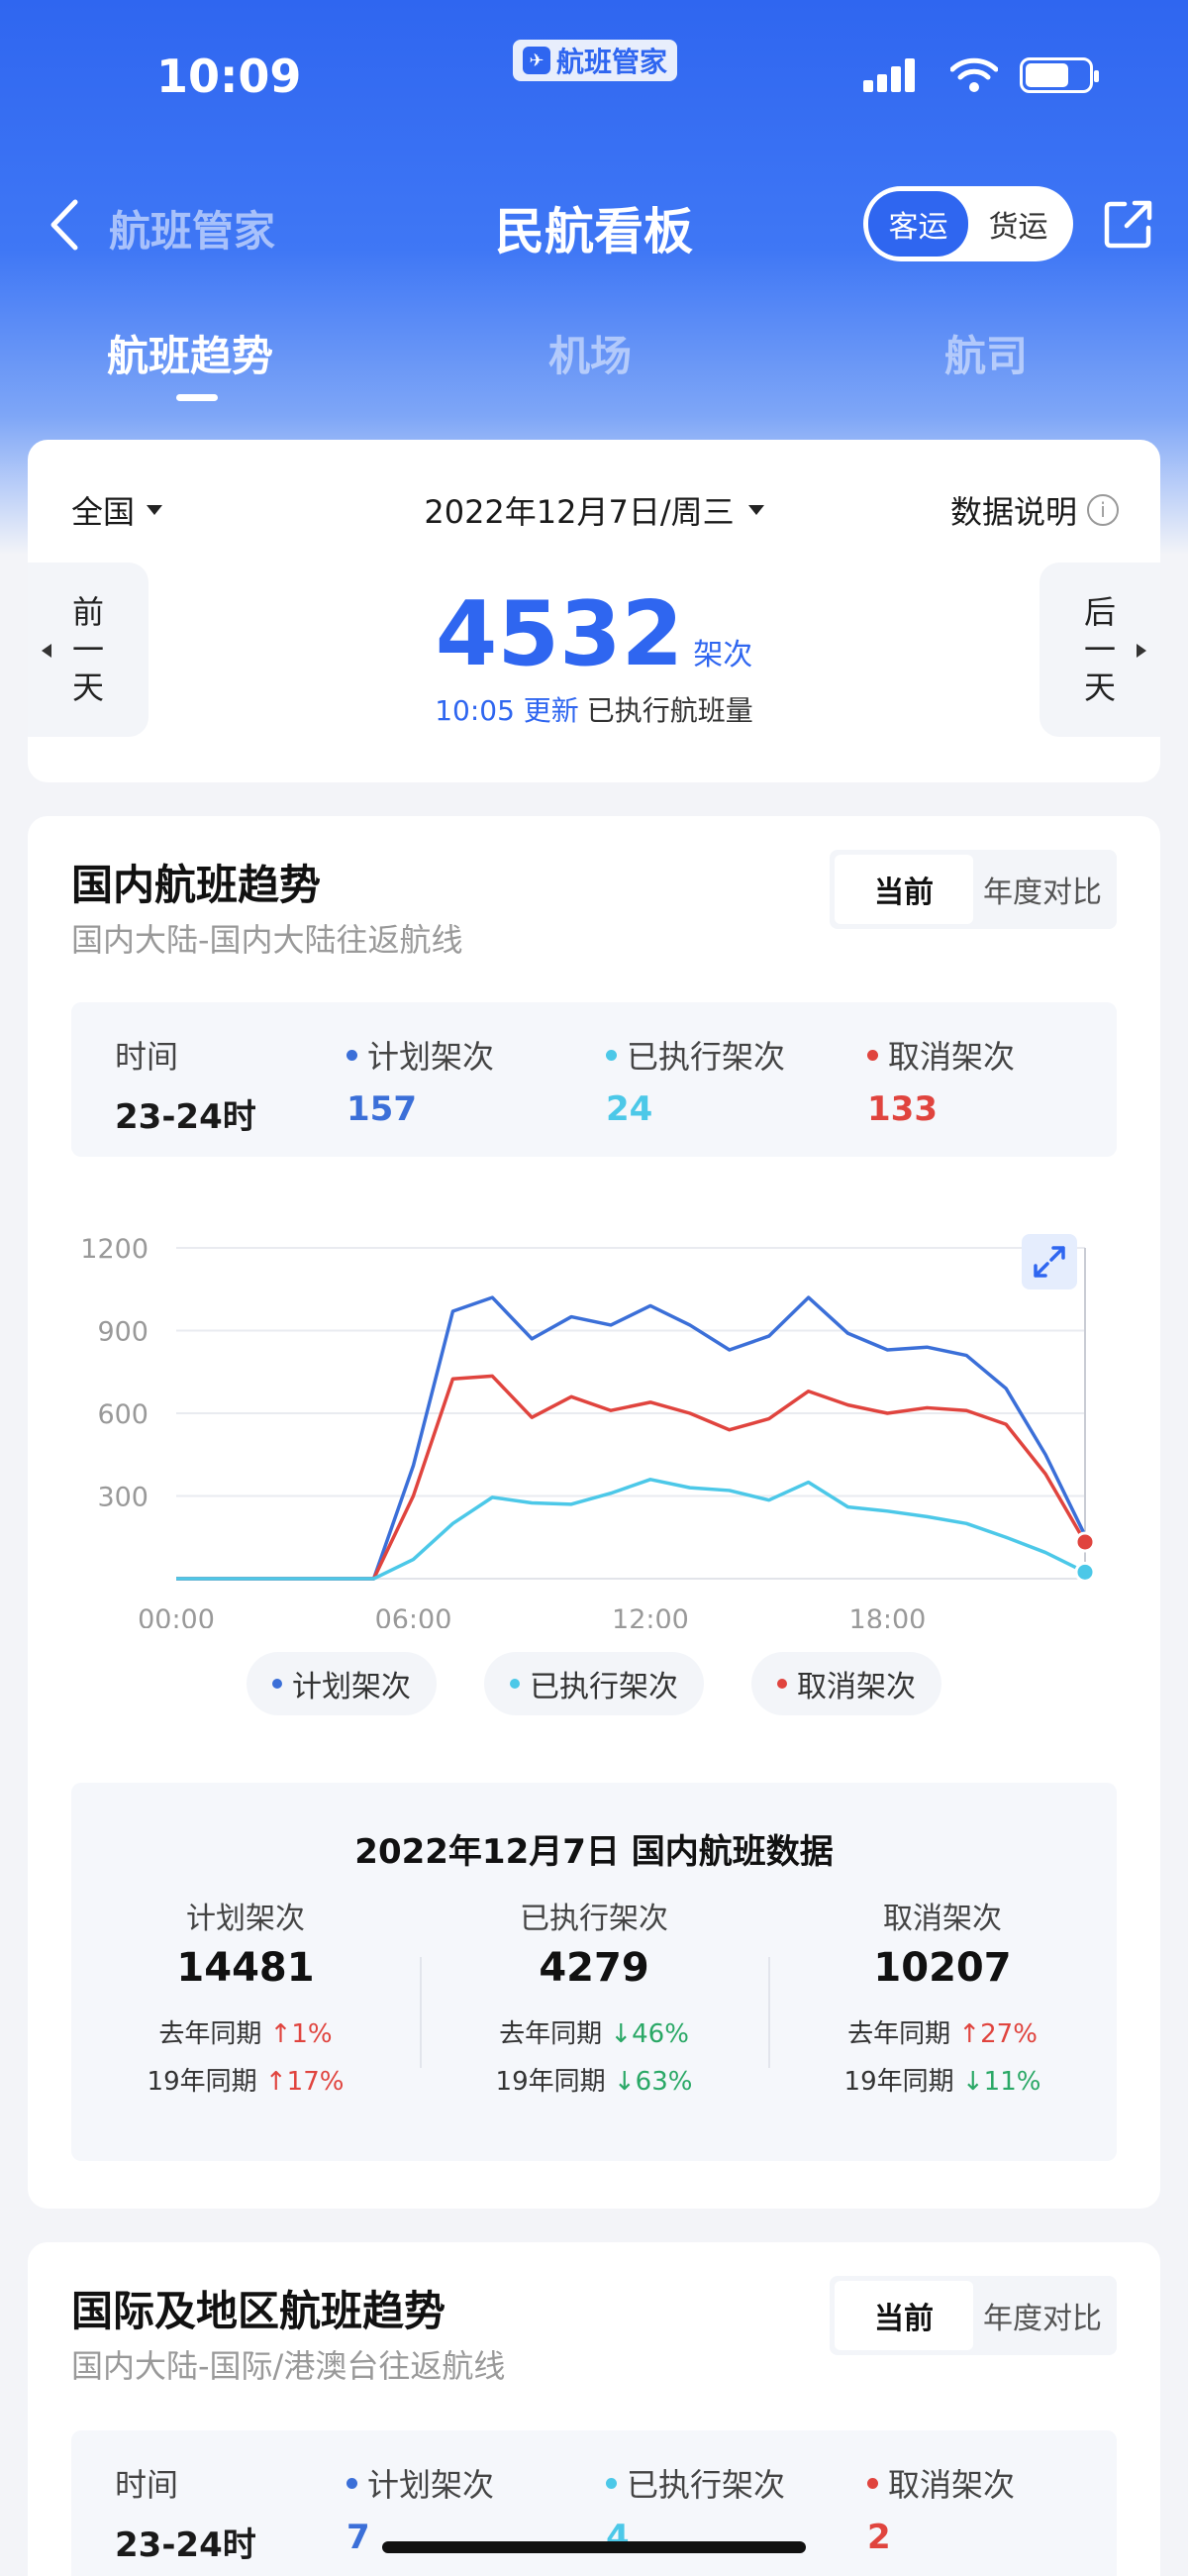 This screenshot has height=2576, width=1188. Describe the element at coordinates (942, 1968) in the screenshot. I see `summary-value: 10207` at that location.